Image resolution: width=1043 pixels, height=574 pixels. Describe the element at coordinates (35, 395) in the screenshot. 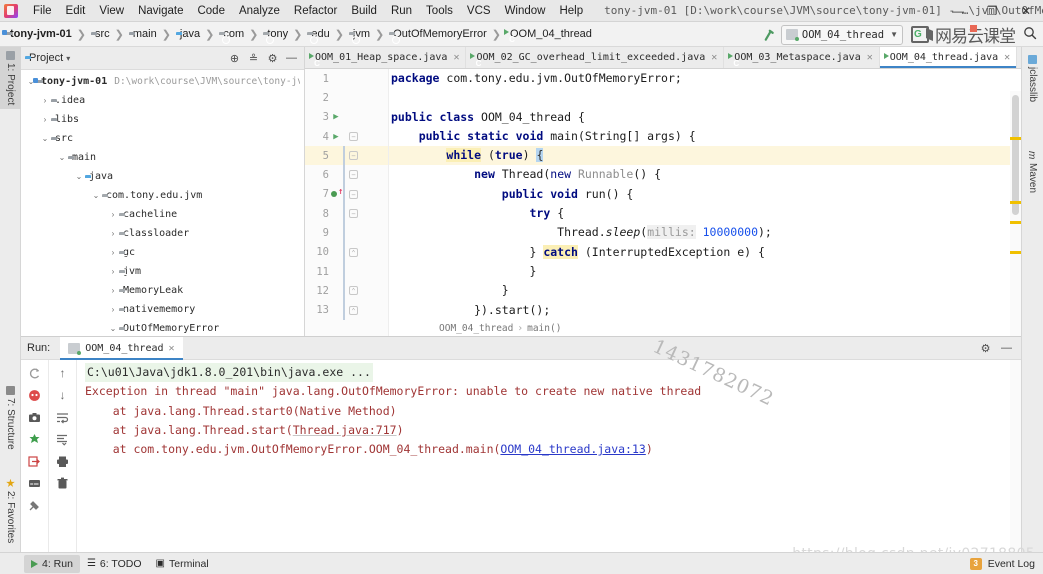

I see `stop-icon` at that location.